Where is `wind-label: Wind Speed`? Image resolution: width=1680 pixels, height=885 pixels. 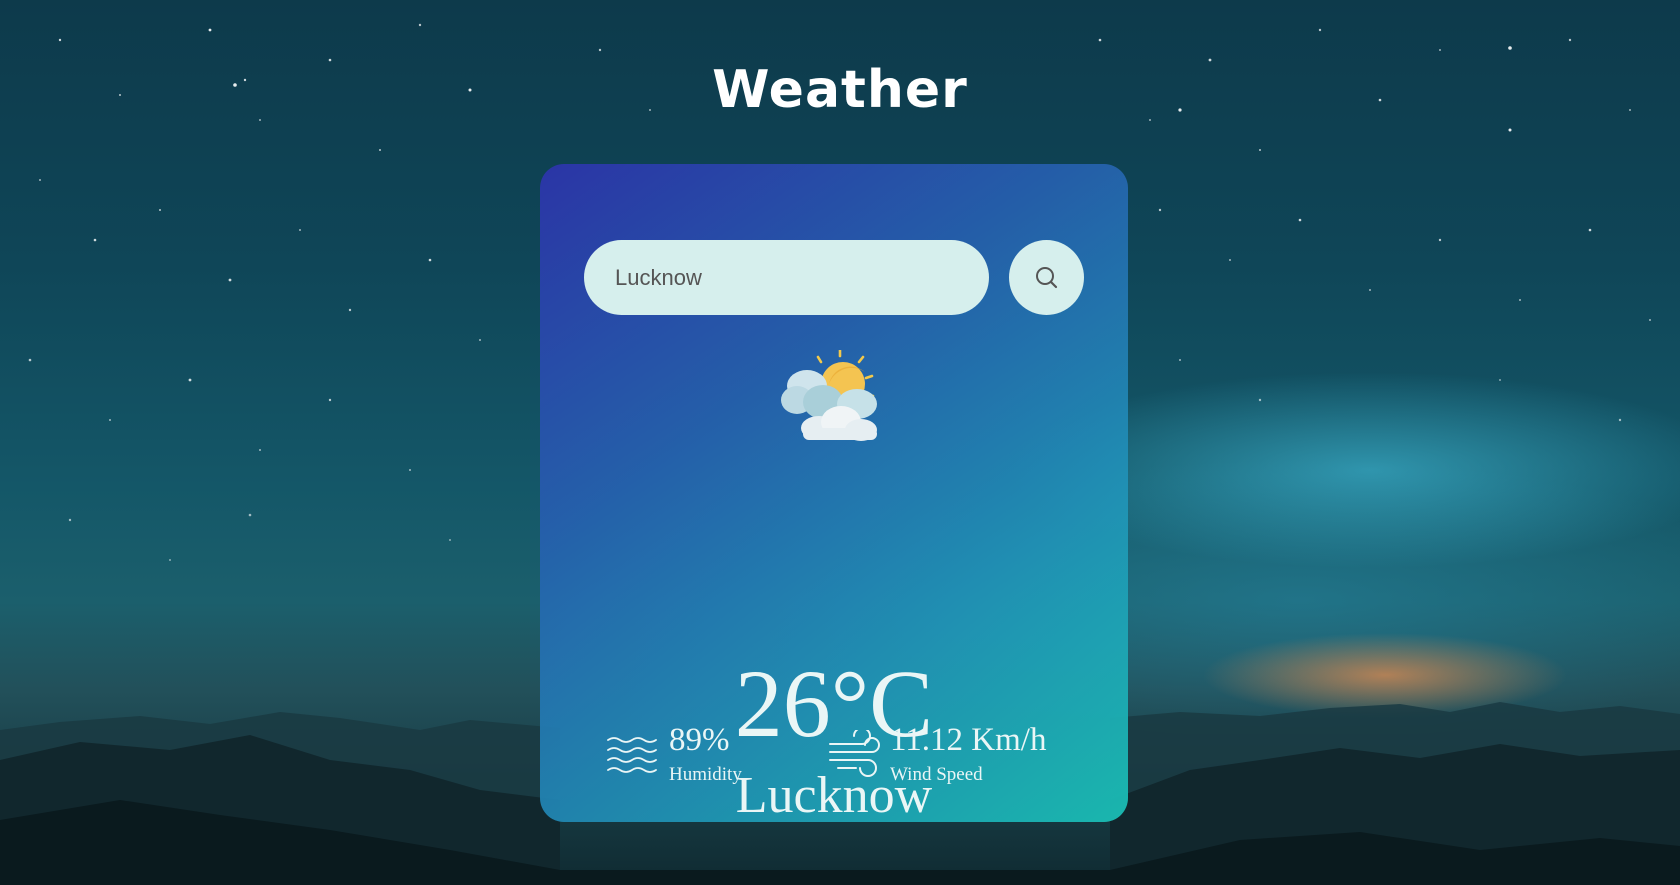 wind-label: Wind Speed is located at coordinates (936, 774).